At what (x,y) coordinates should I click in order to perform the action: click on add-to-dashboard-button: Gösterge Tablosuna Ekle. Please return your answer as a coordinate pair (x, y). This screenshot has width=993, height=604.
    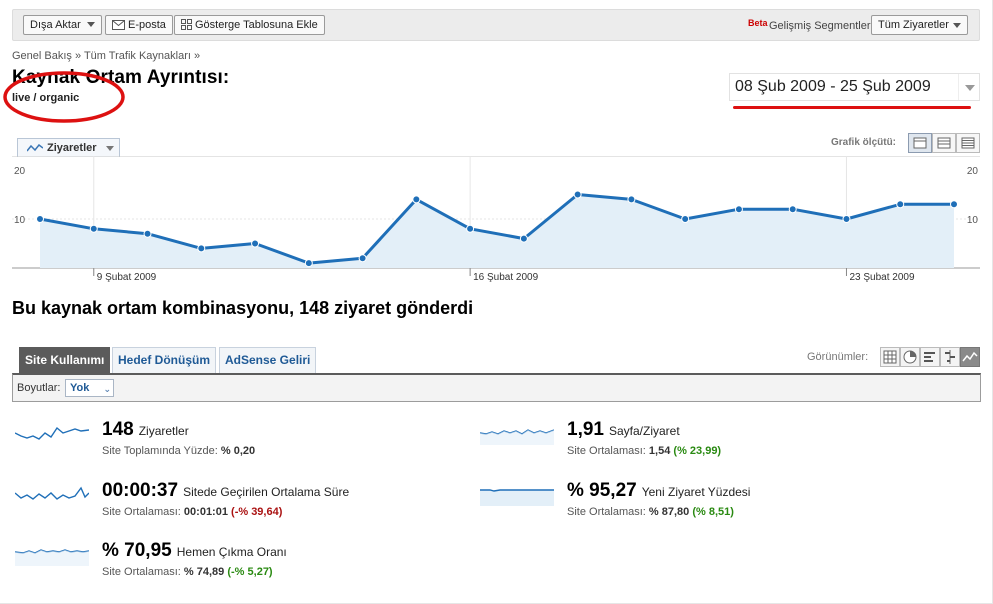
    Looking at the image, I should click on (249, 25).